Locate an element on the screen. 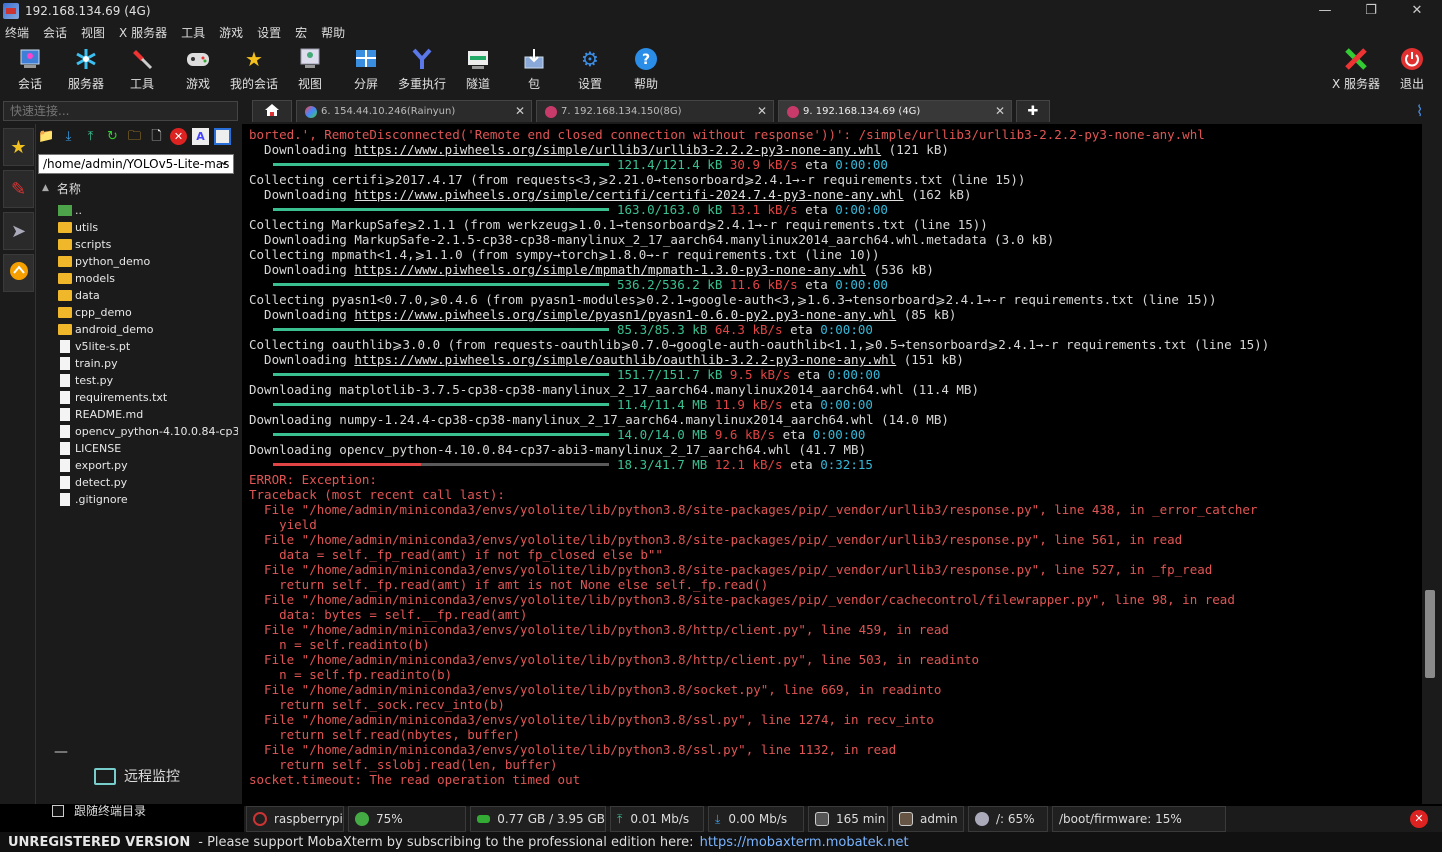 Image resolution: width=1442 pixels, height=852 pixels. progress-size: 163.0/163.0 kB is located at coordinates (670, 209).